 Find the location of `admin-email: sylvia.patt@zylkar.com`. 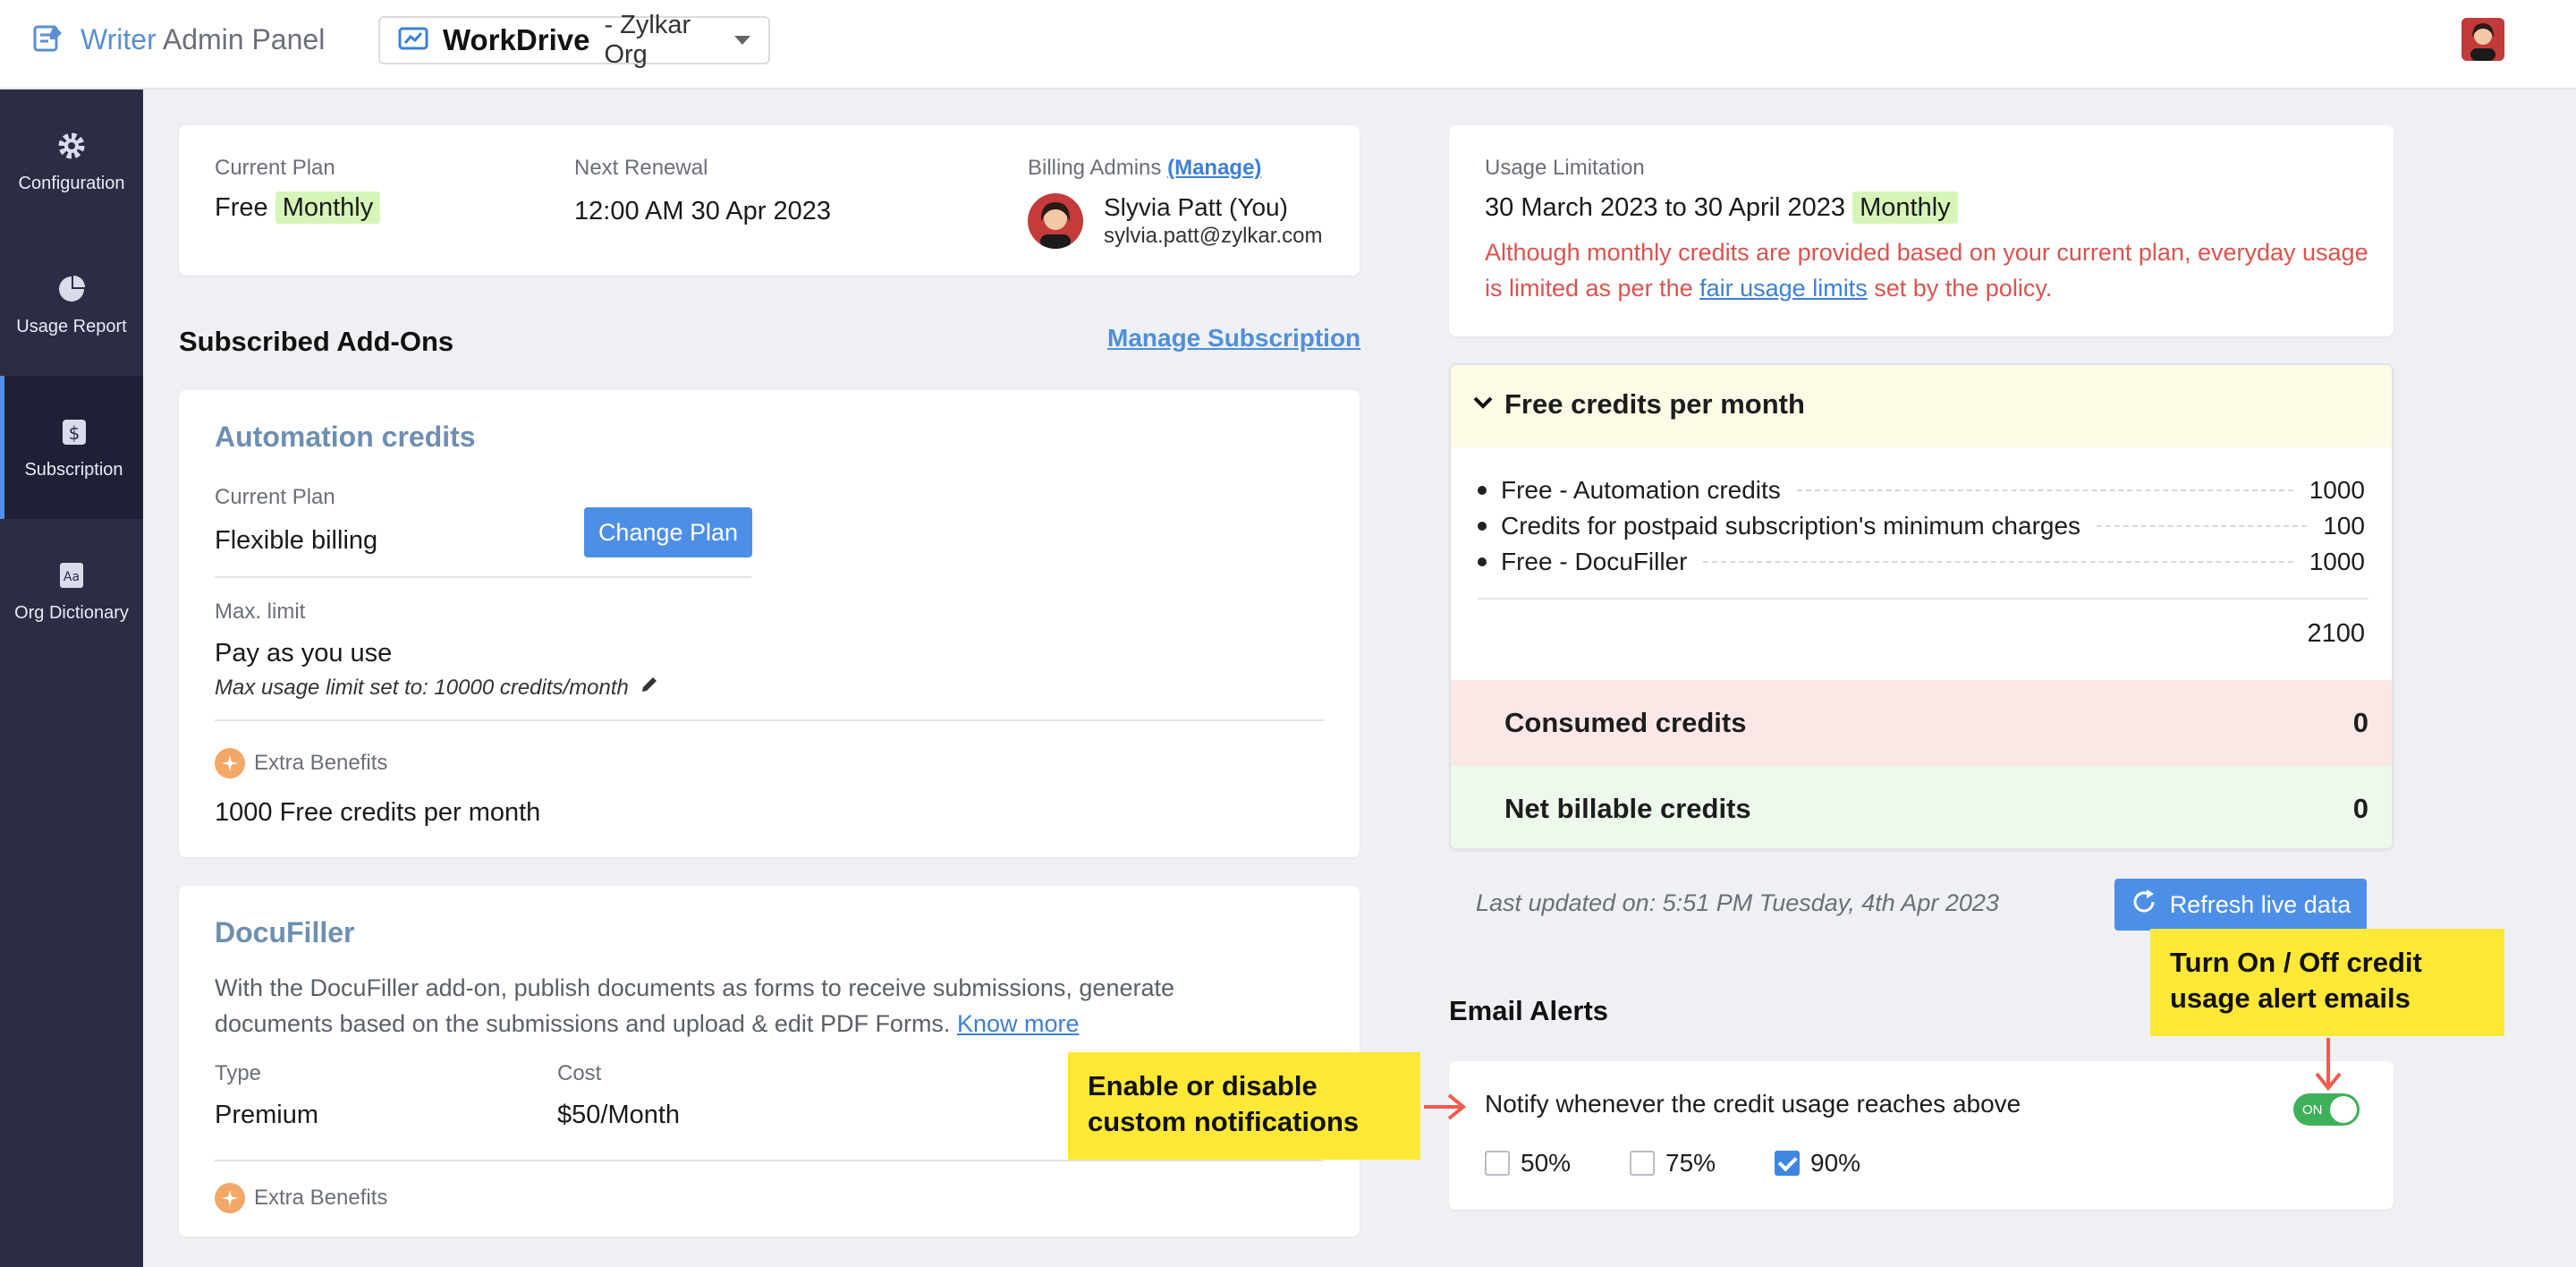

admin-email: sylvia.patt@zylkar.com is located at coordinates (1213, 236).